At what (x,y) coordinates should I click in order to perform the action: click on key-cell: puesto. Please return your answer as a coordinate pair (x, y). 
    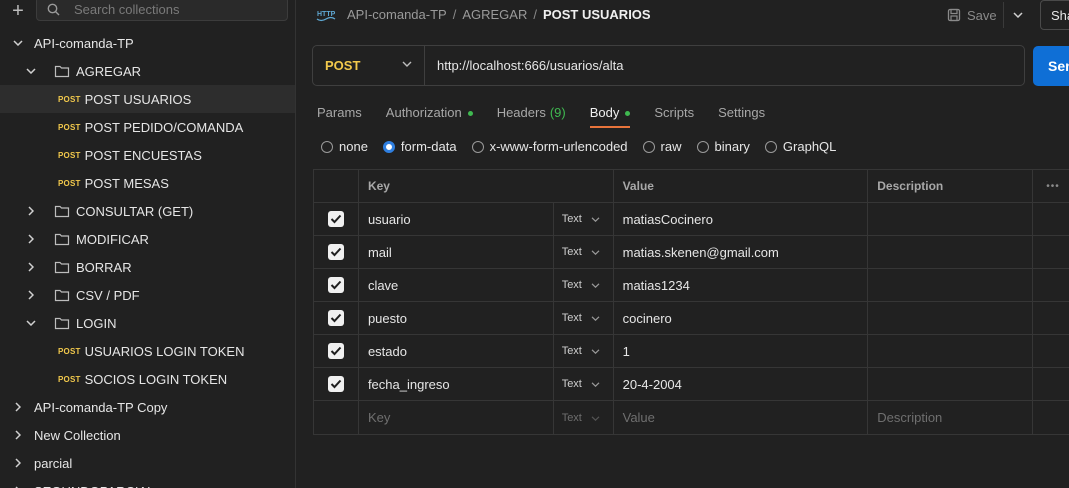
    Looking at the image, I should click on (456, 318).